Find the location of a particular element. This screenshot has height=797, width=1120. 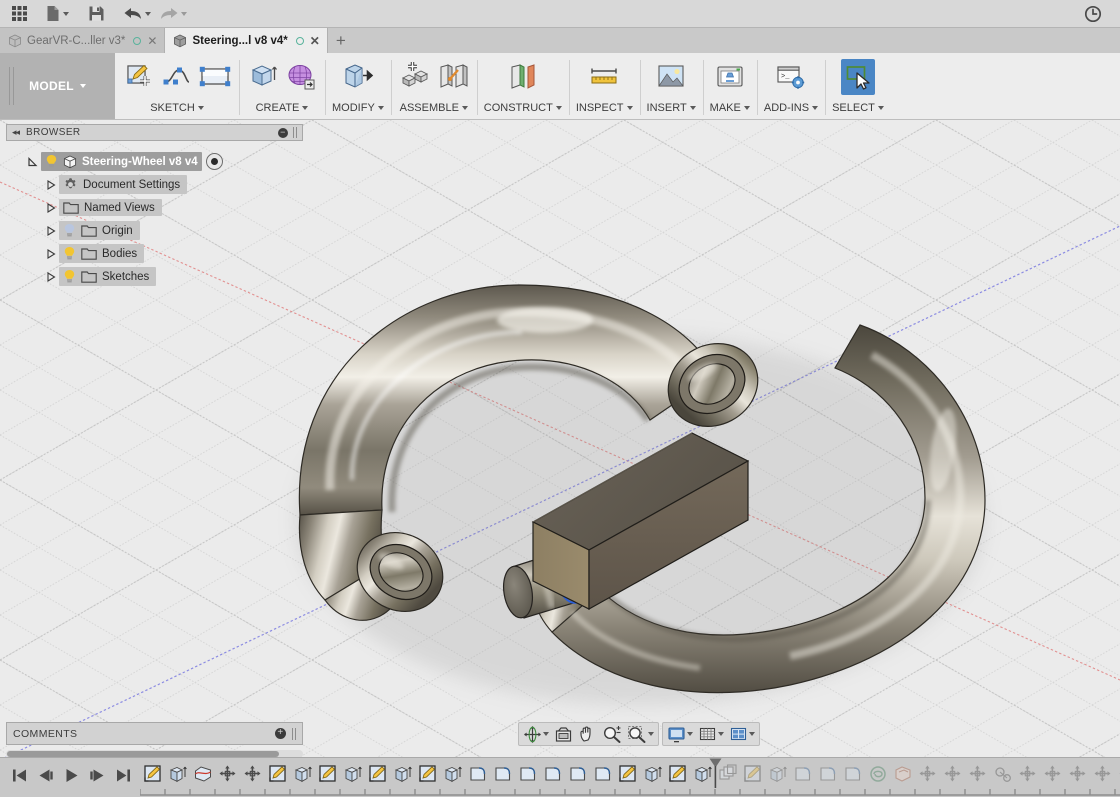

timeline-marker is located at coordinates (715, 773).